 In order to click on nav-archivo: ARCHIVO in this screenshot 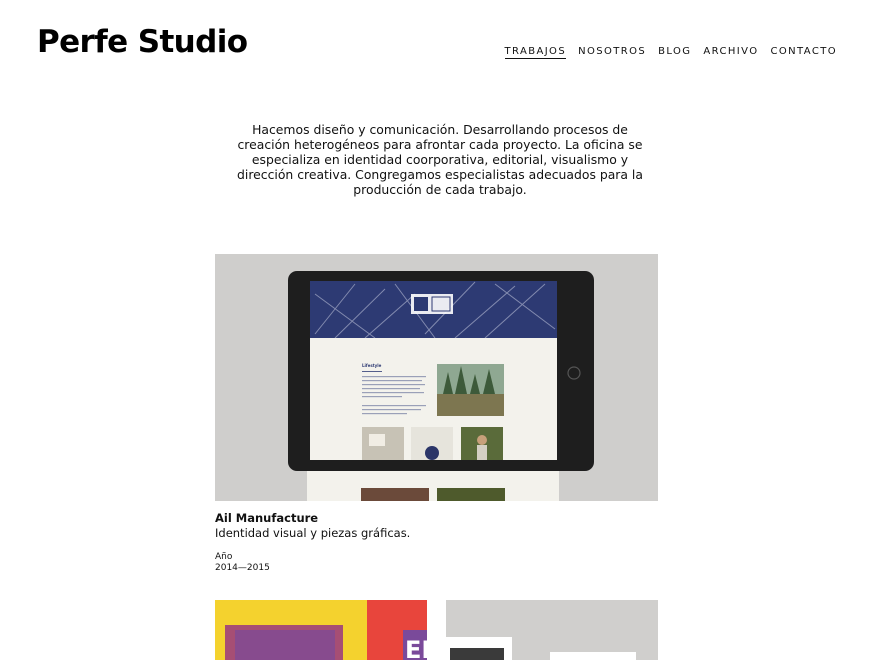, I will do `click(730, 52)`.